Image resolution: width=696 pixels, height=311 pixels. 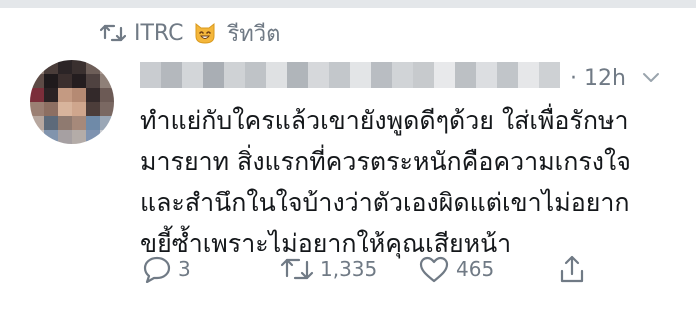 What do you see at coordinates (72, 102) in the screenshot?
I see `avatar` at bounding box center [72, 102].